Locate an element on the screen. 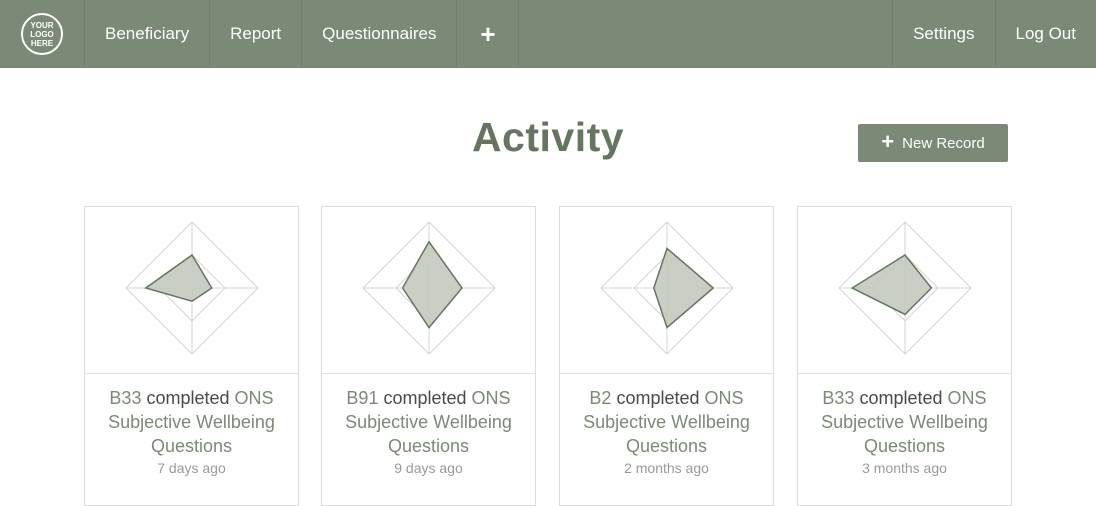 The image size is (1096, 506). nav-report: Report is located at coordinates (256, 34).